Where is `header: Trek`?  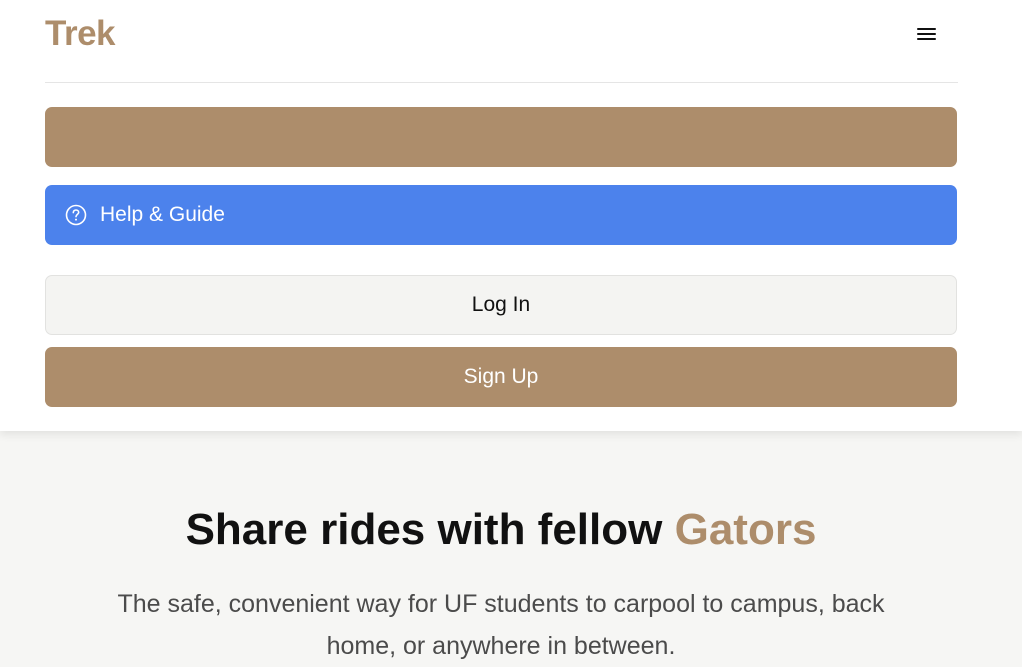 header: Trek is located at coordinates (501, 41).